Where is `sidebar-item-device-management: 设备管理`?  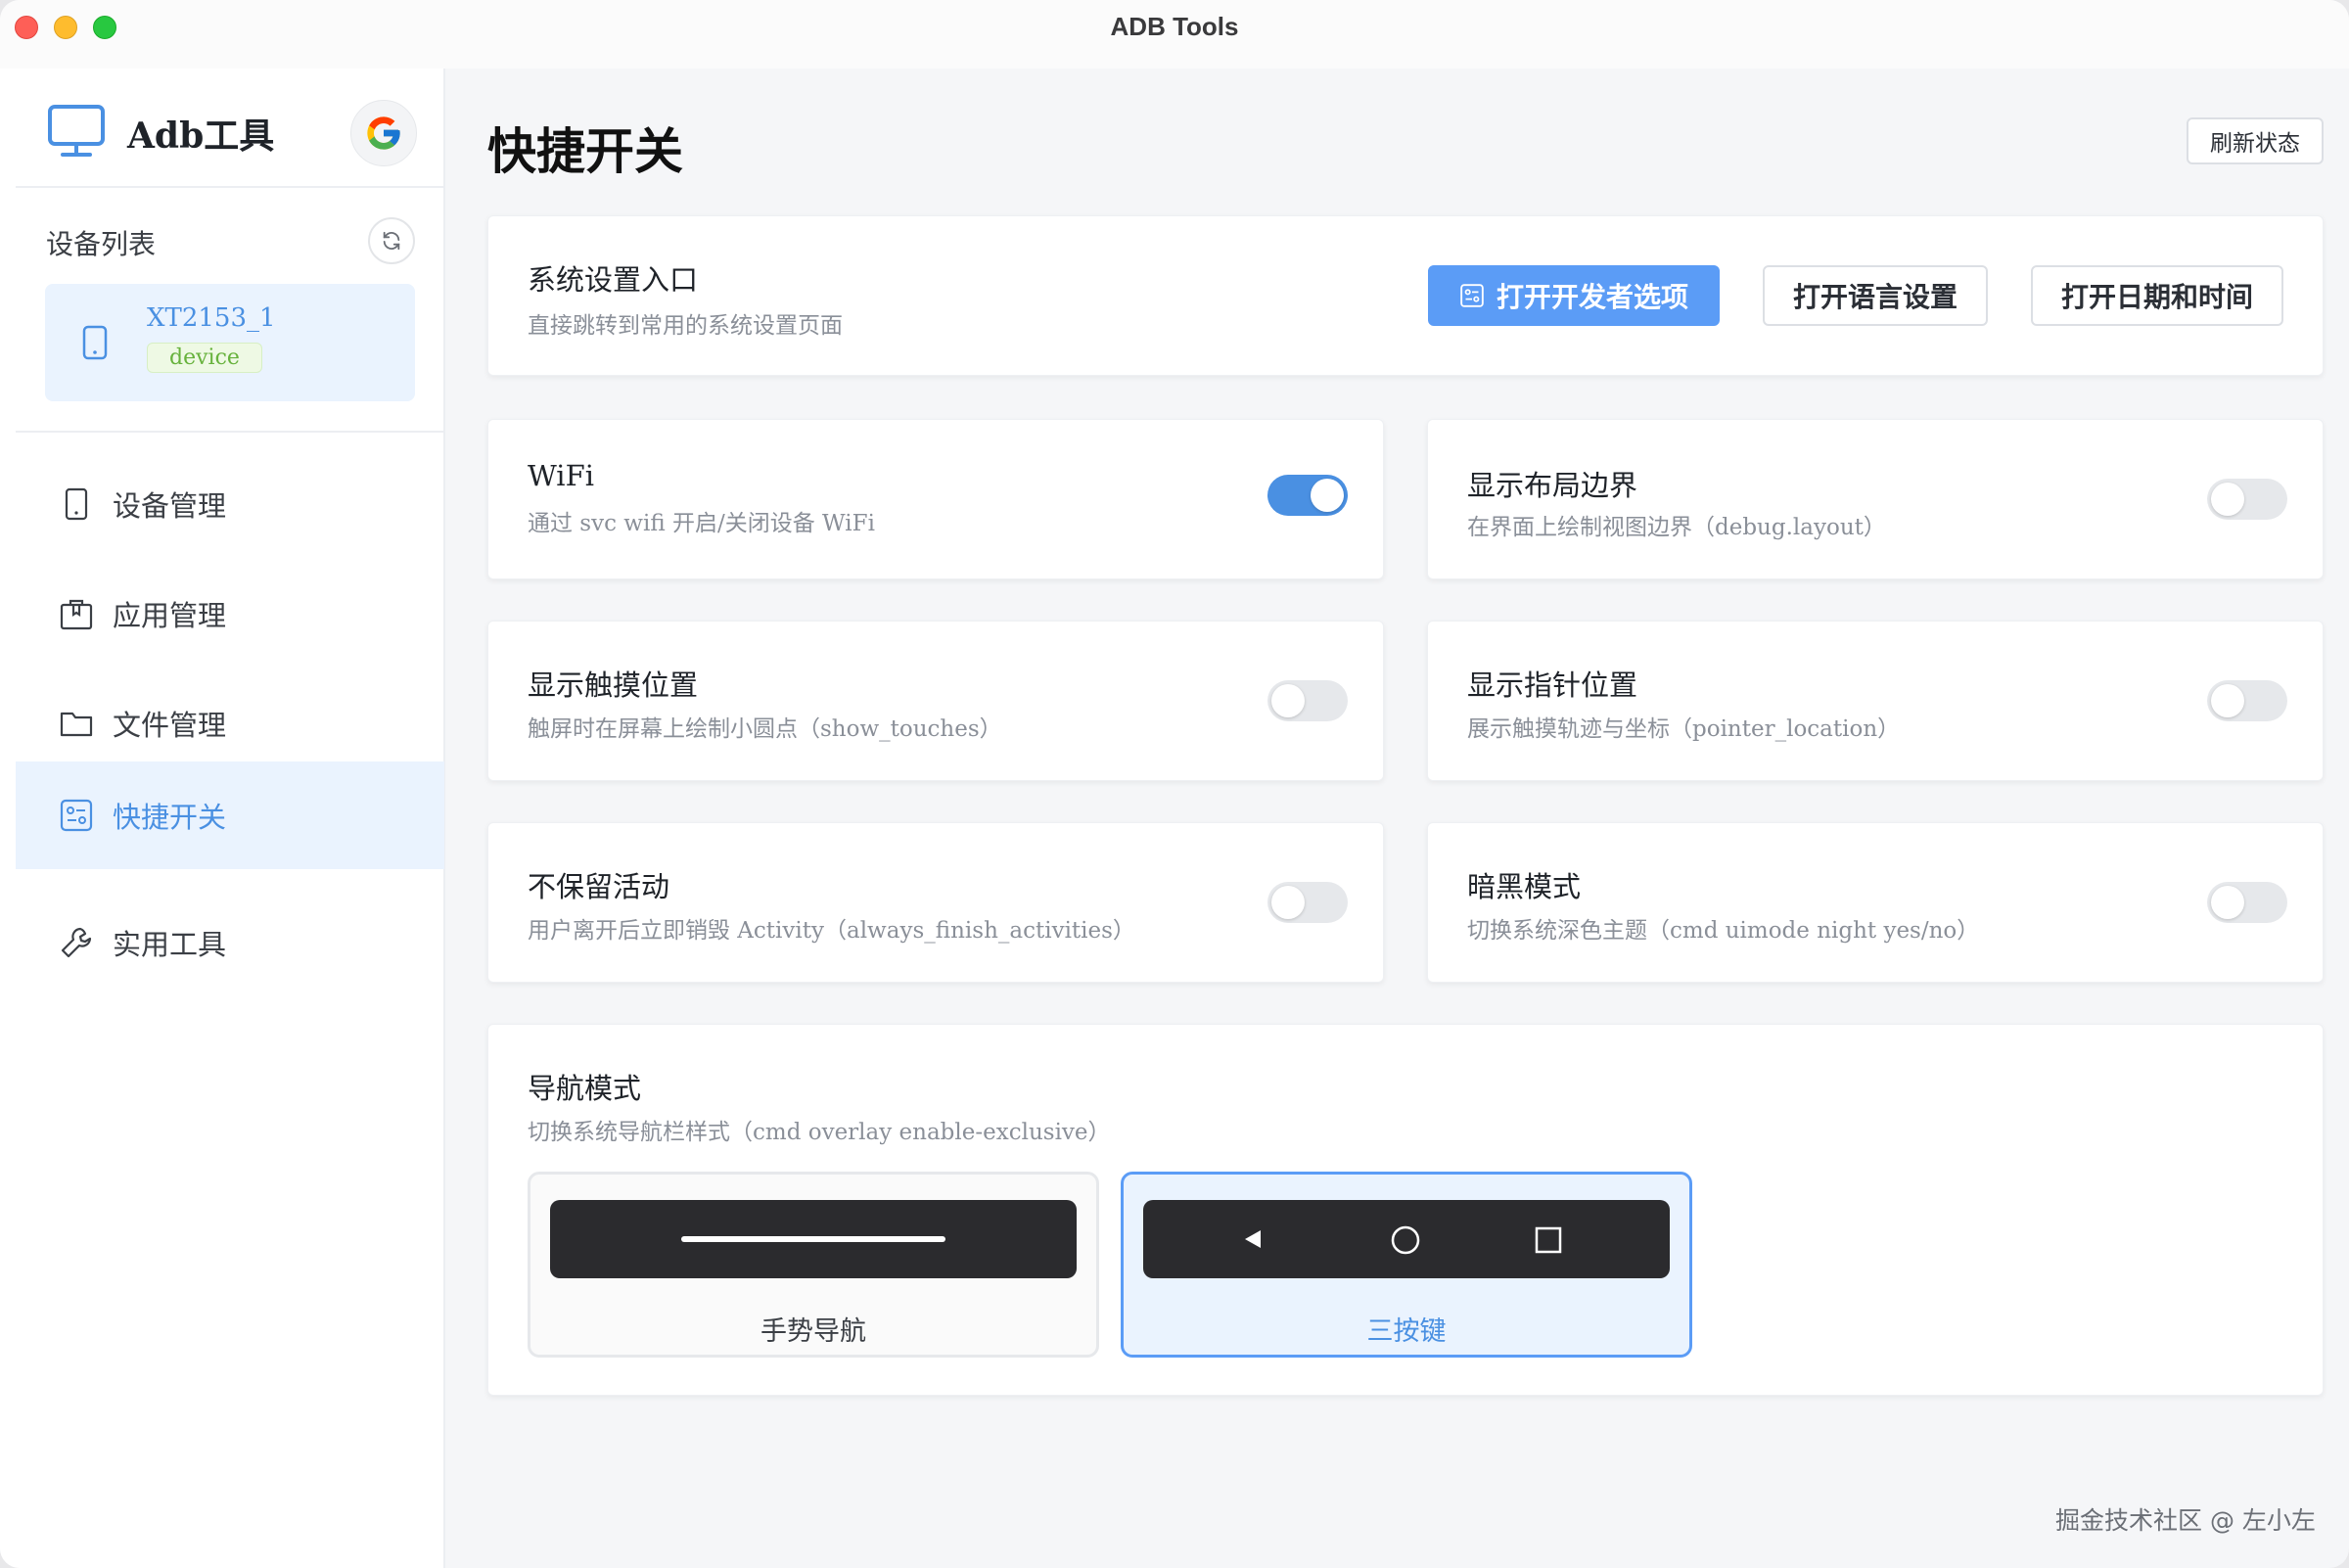
sidebar-item-device-management: 设备管理 is located at coordinates (230, 504).